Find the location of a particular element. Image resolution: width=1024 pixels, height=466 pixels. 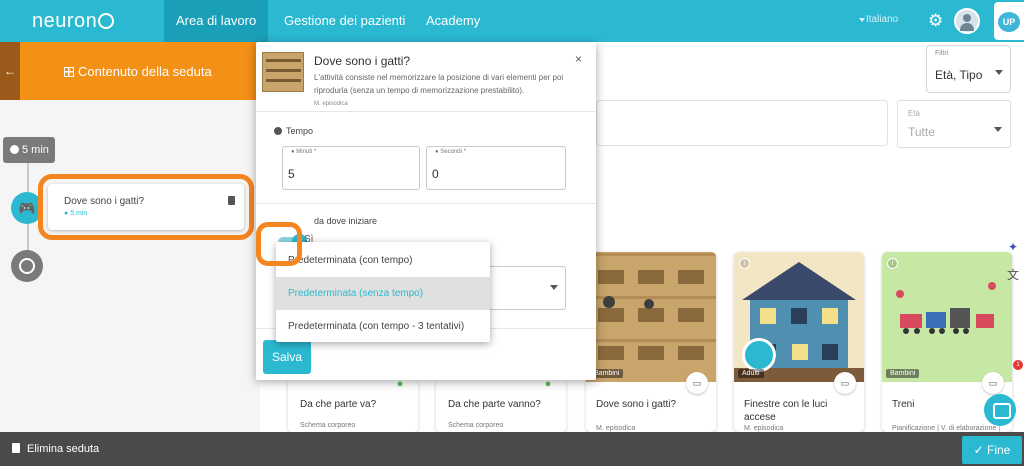

total-time-chip: 5 min is located at coordinates (29, 150).